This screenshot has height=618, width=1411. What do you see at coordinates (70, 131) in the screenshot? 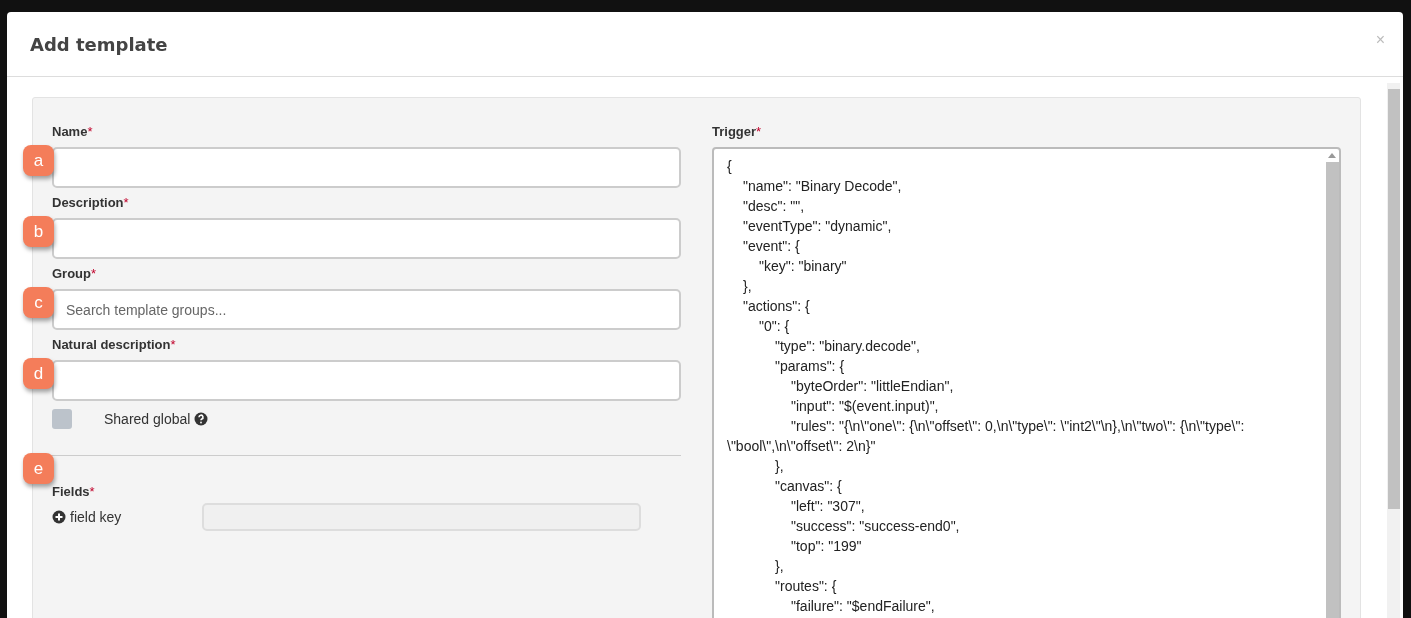
I see `field-label: Name` at bounding box center [70, 131].